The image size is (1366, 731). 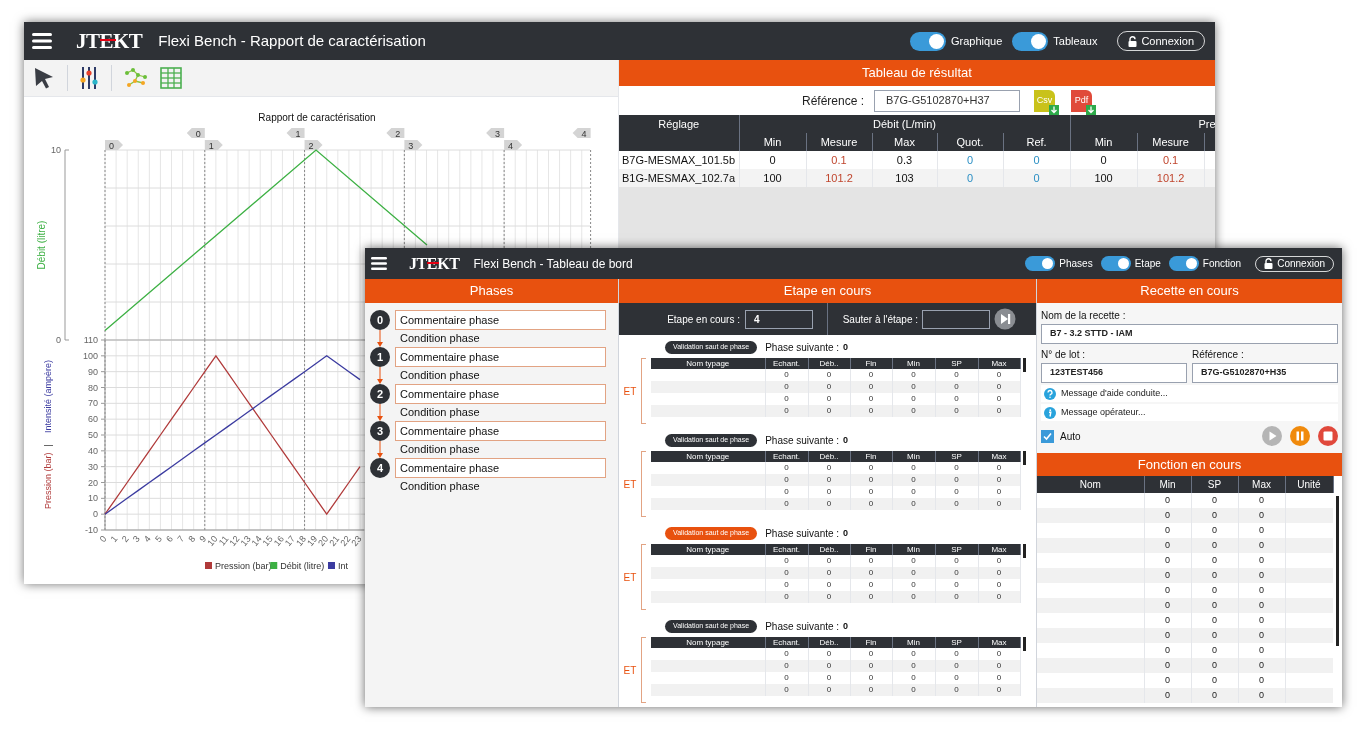 I want to click on section-header: Tableau de résultat, so click(x=917, y=73).